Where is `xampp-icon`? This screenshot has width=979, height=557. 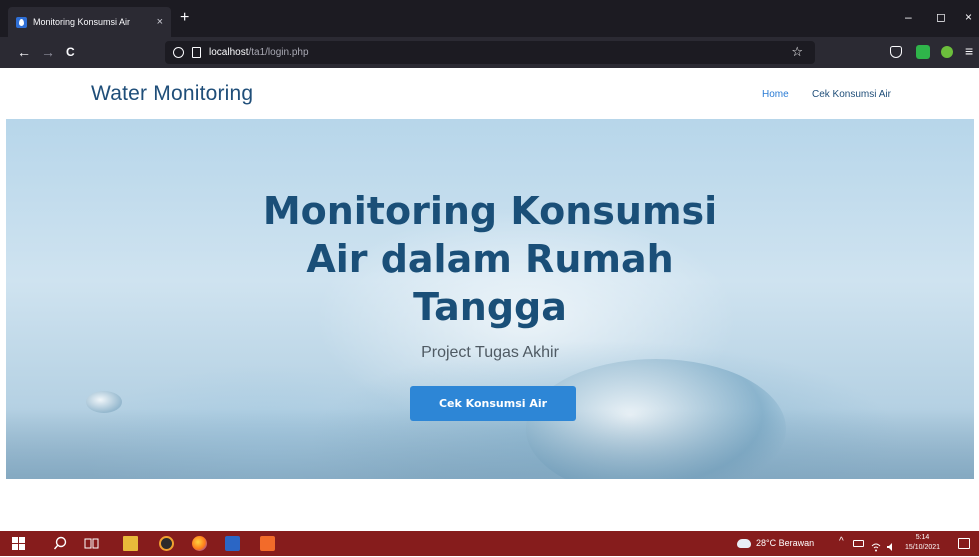
xampp-icon is located at coordinates (267, 543).